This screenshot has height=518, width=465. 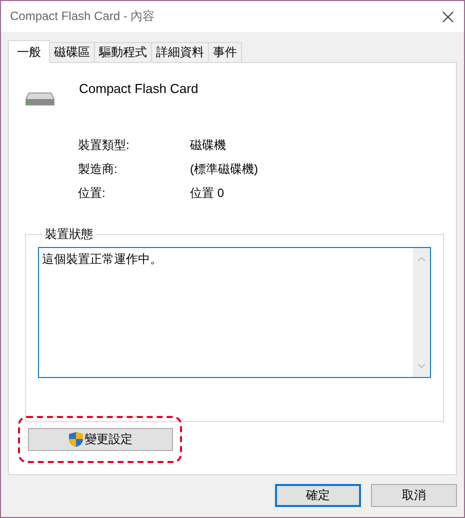 I want to click on property-value: (標準磁碟機), so click(x=224, y=169).